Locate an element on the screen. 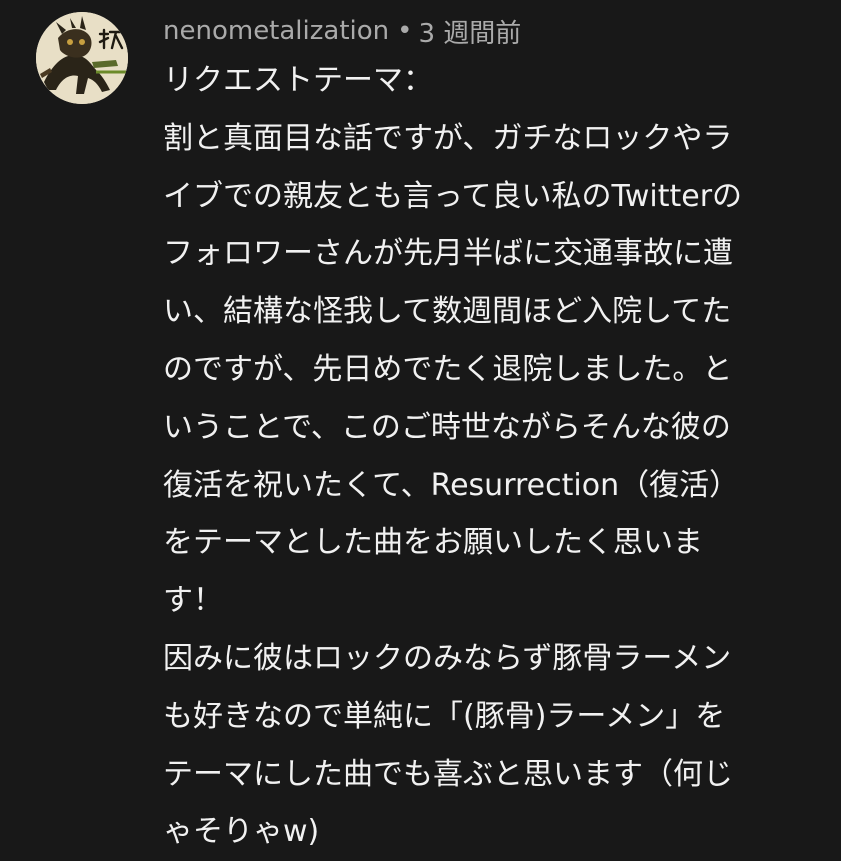 This screenshot has width=841, height=861. comment-header: nenometalization • 3 週間前 is located at coordinates (342, 31).